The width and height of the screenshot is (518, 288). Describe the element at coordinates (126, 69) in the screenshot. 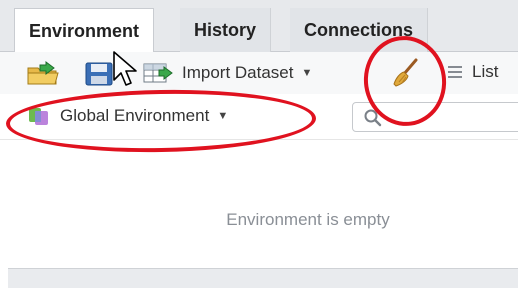

I see `mouse-pointer-icon` at that location.